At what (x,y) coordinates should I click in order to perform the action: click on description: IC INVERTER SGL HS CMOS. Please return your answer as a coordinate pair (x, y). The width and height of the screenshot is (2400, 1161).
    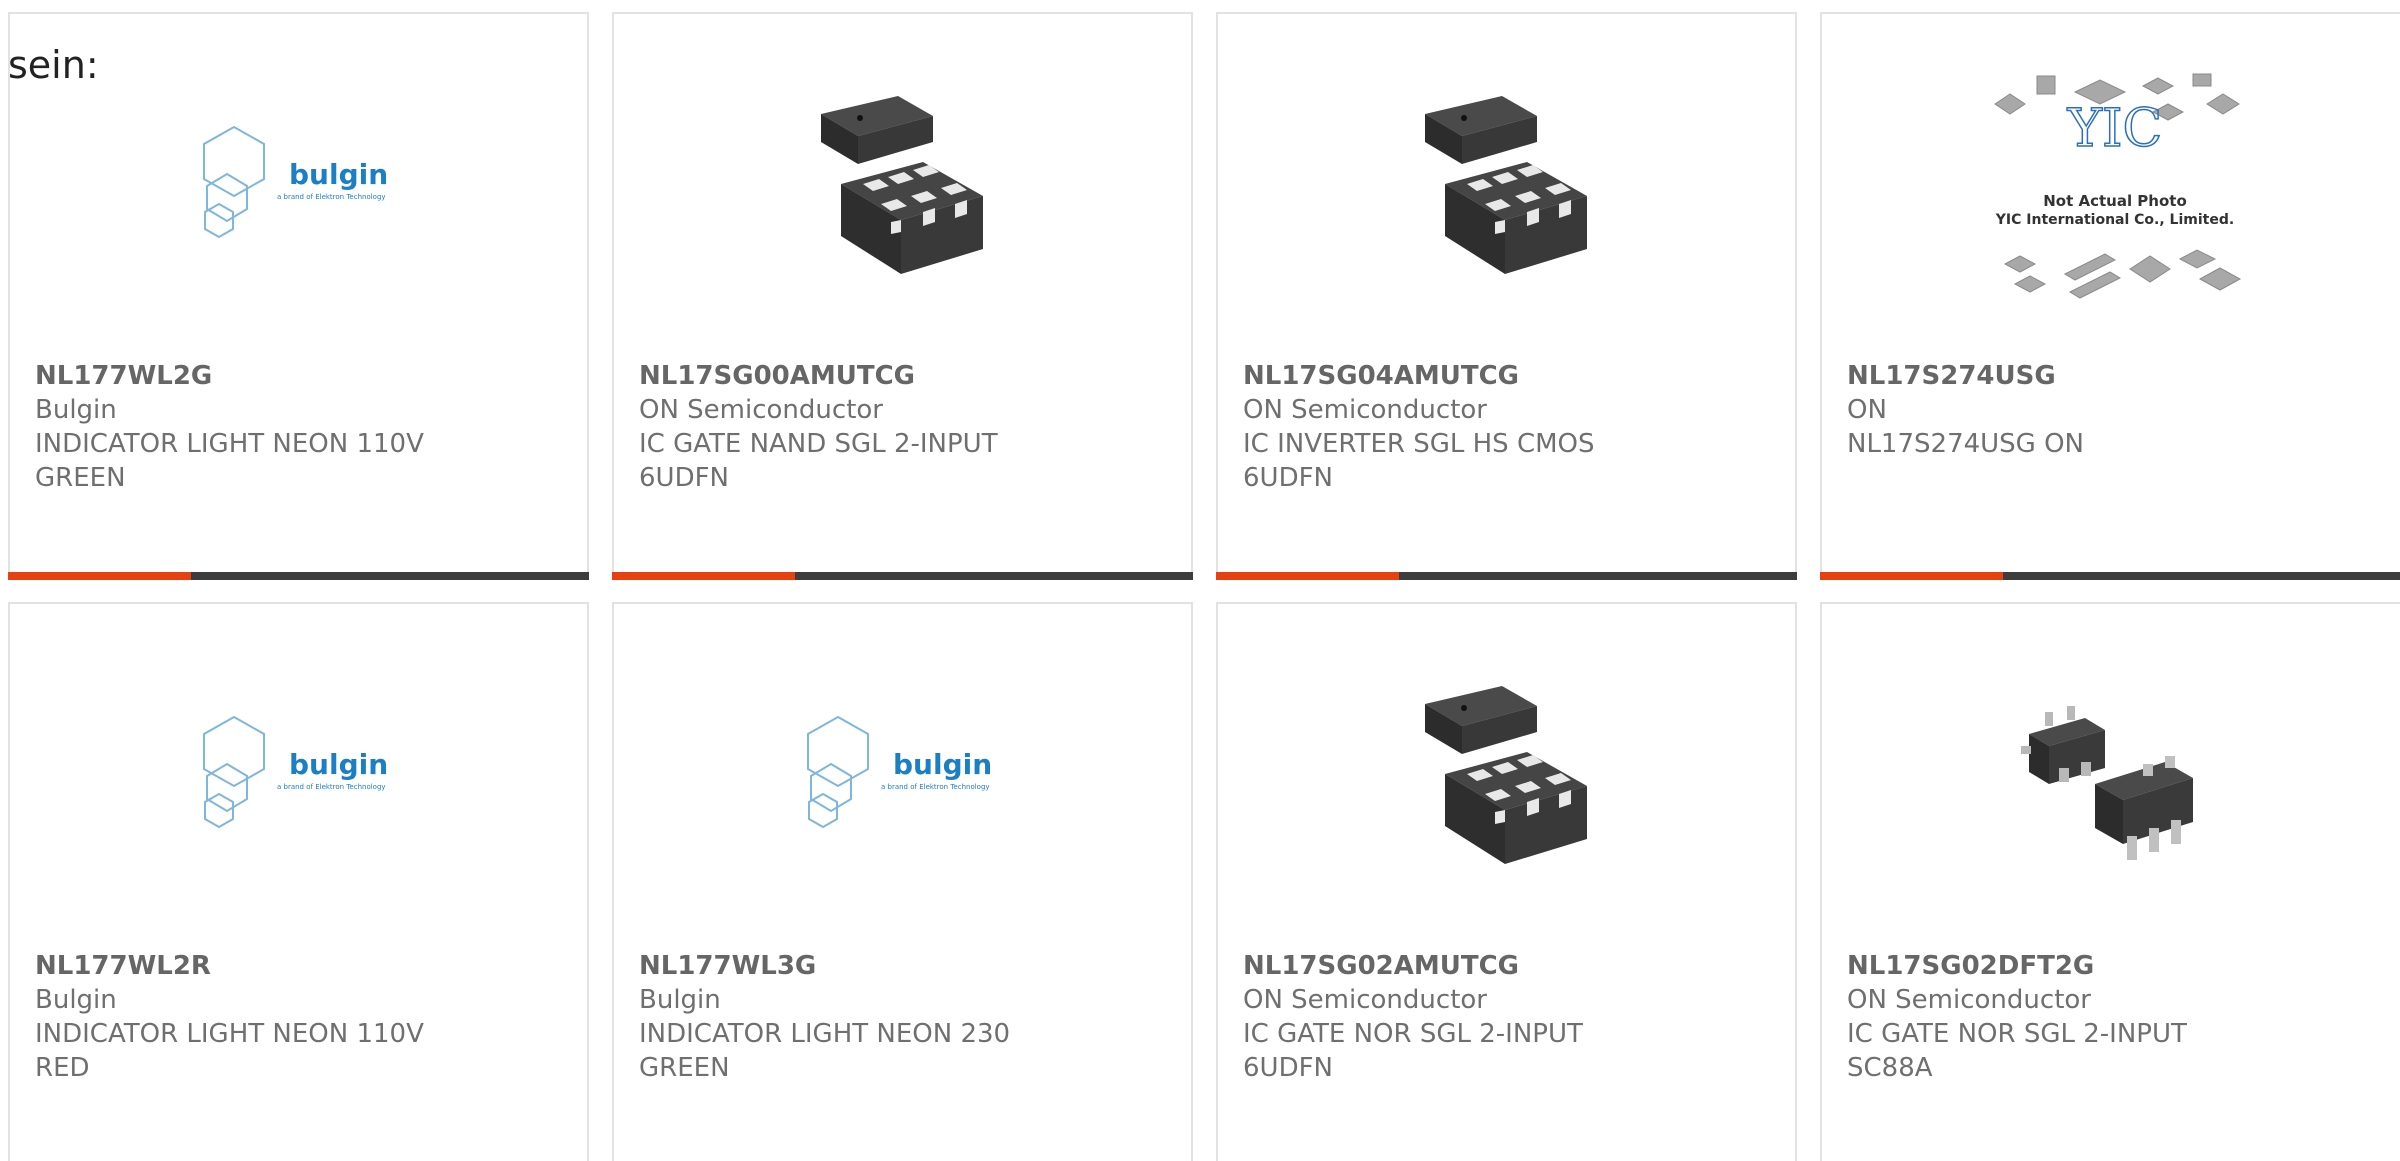
    Looking at the image, I should click on (1419, 444).